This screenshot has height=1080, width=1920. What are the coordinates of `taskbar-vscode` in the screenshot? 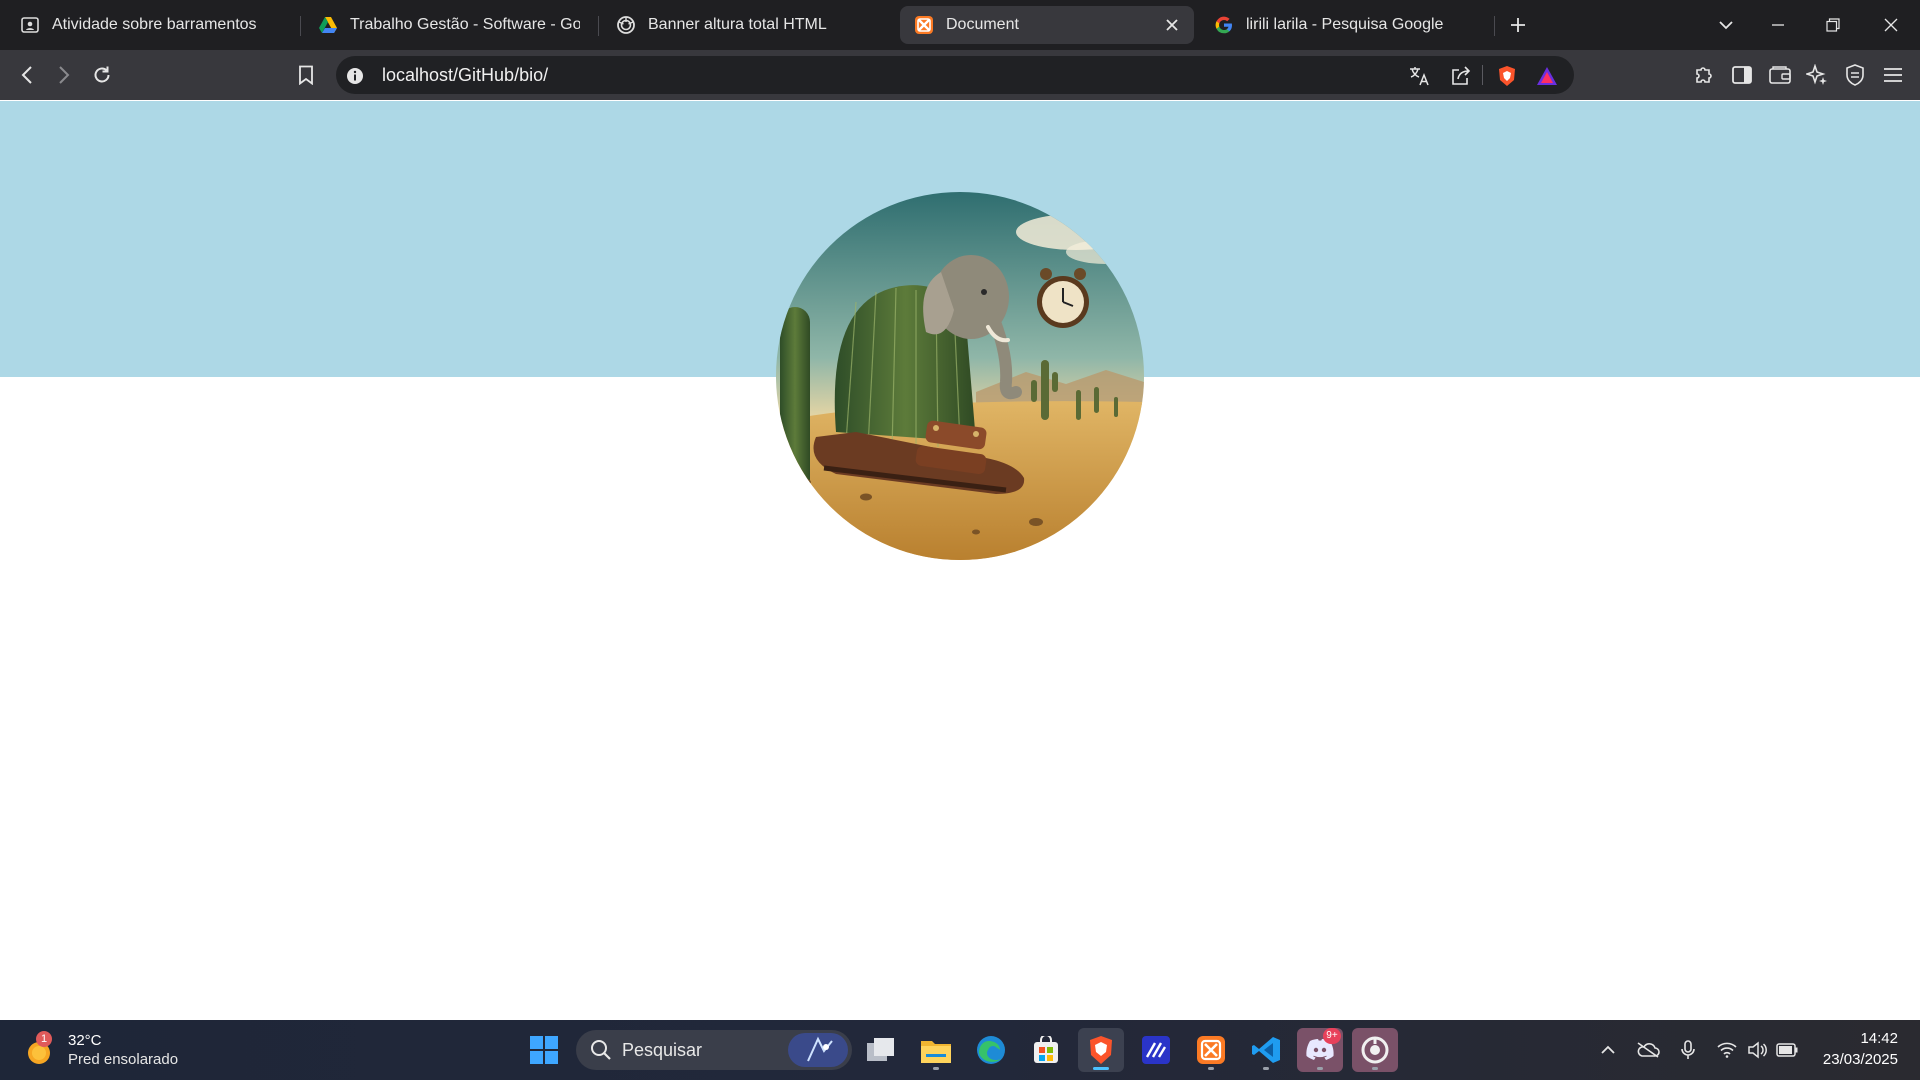 It's located at (1266, 1050).